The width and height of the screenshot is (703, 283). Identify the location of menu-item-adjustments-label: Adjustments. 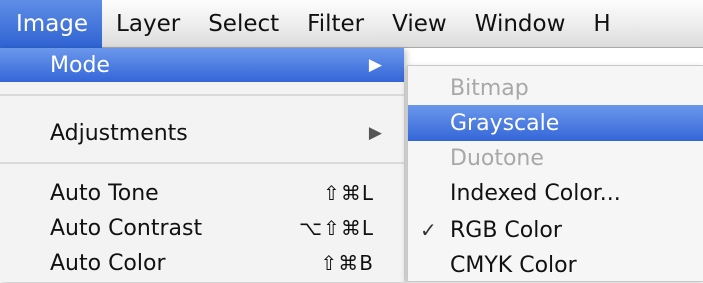
(119, 133).